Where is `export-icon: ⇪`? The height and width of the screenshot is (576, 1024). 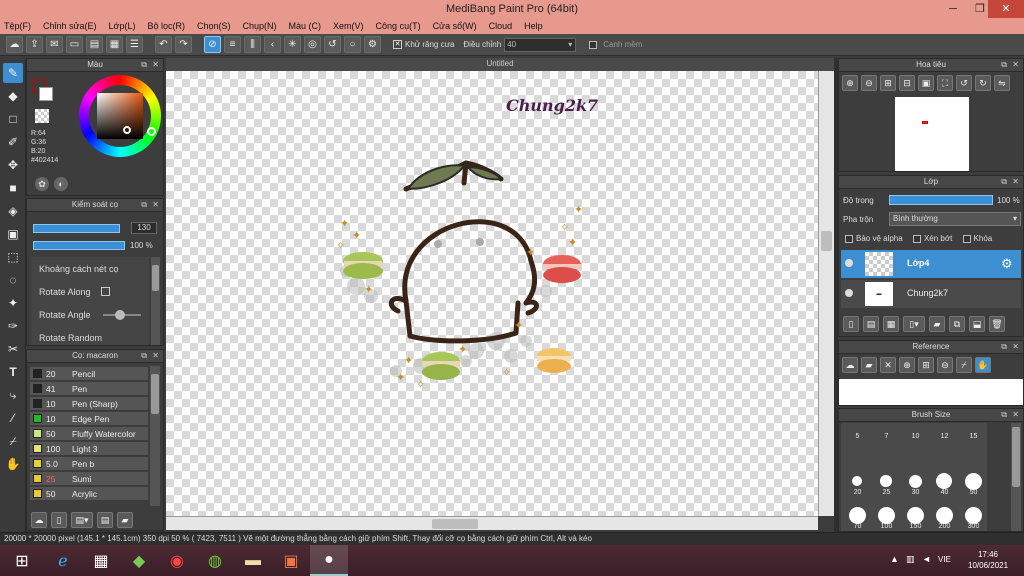
export-icon: ⇪ is located at coordinates (34, 44).